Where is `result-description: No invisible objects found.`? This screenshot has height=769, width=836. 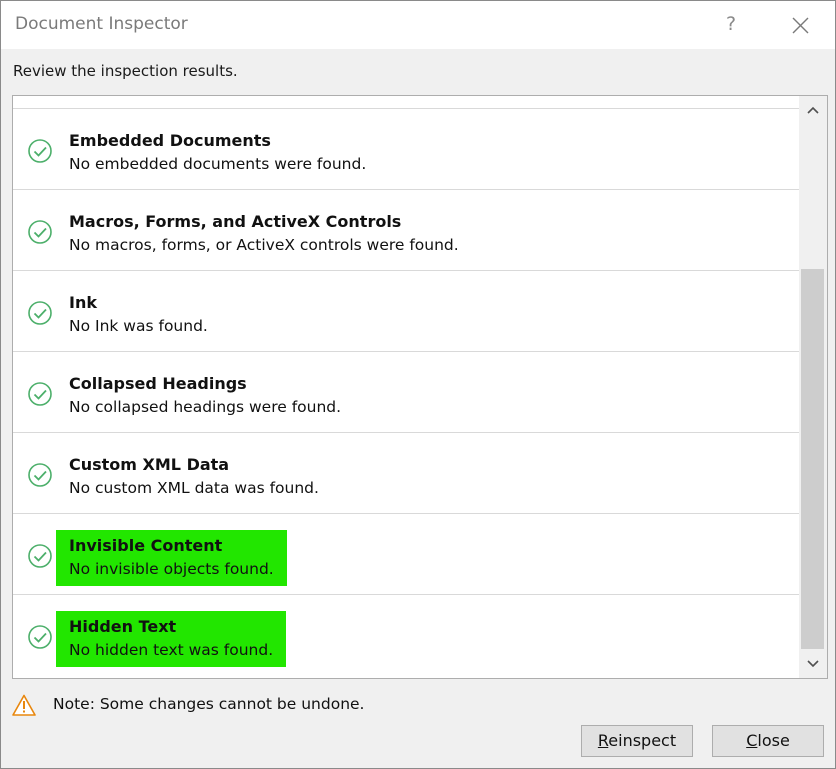 result-description: No invisible objects found. is located at coordinates (171, 569).